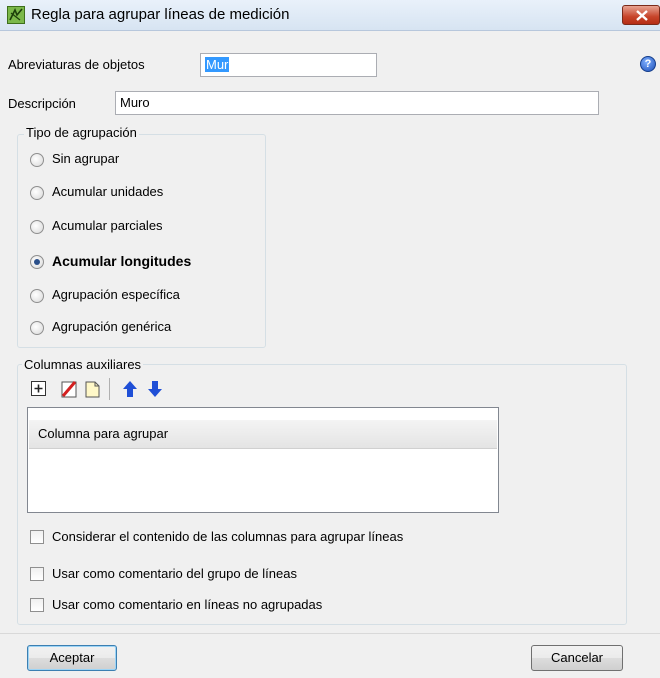 The height and width of the screenshot is (678, 660). Describe the element at coordinates (116, 294) in the screenshot. I see `radio-label: Agrupación específica` at that location.